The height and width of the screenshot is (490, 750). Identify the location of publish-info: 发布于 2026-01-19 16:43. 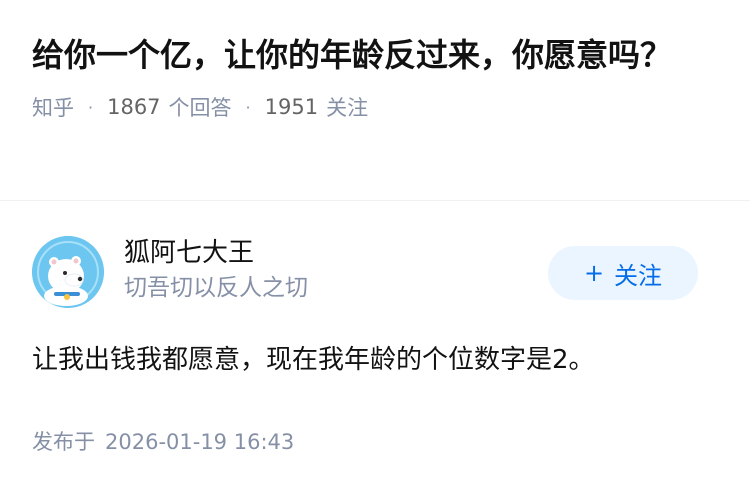
(375, 441).